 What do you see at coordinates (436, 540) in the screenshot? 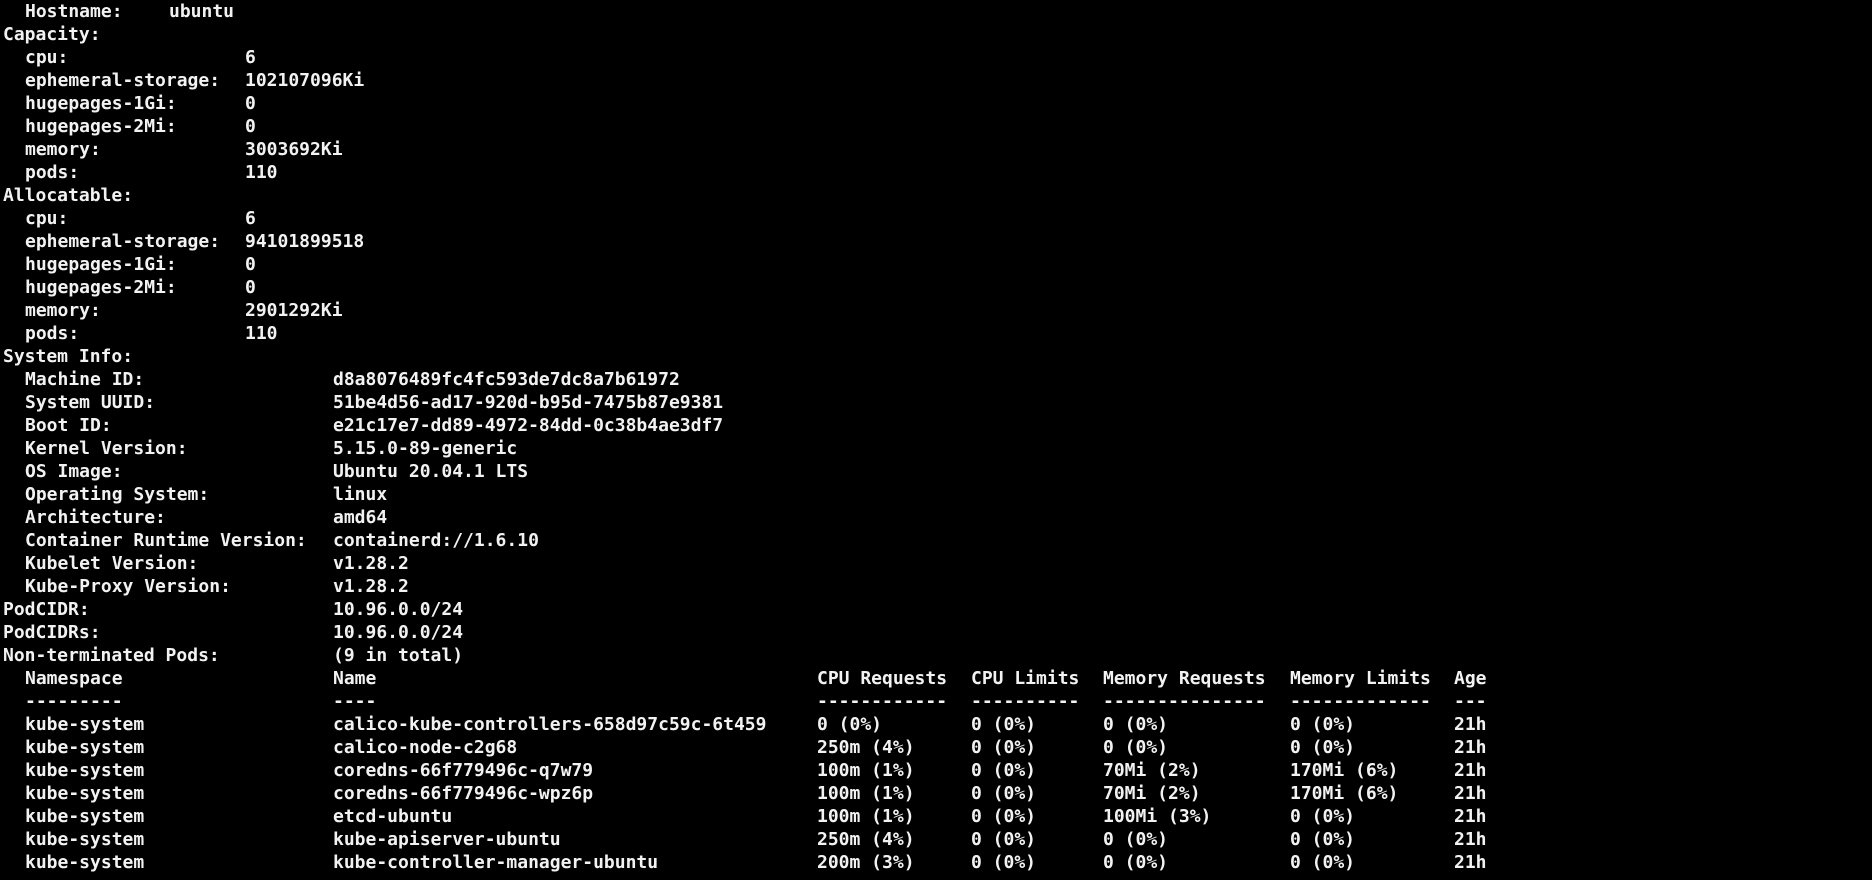
I see `system-info-value: containerd://1.6.10` at bounding box center [436, 540].